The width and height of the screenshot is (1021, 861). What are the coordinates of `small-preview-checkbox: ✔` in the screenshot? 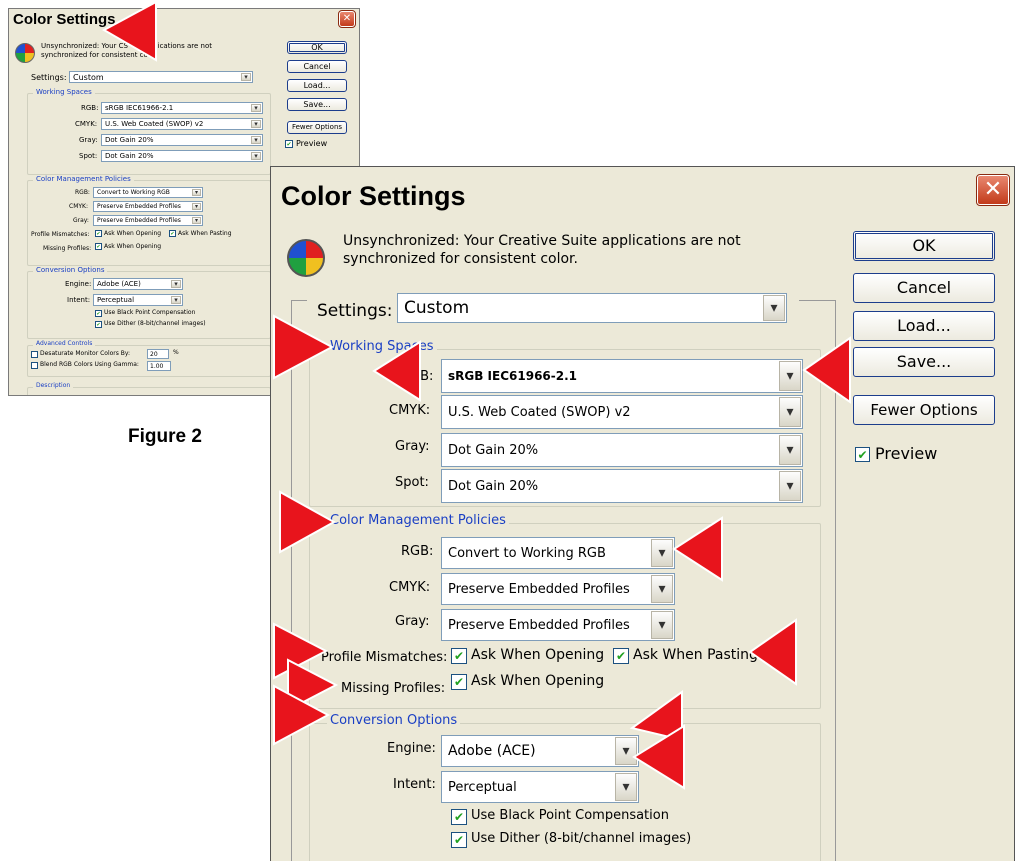 It's located at (289, 144).